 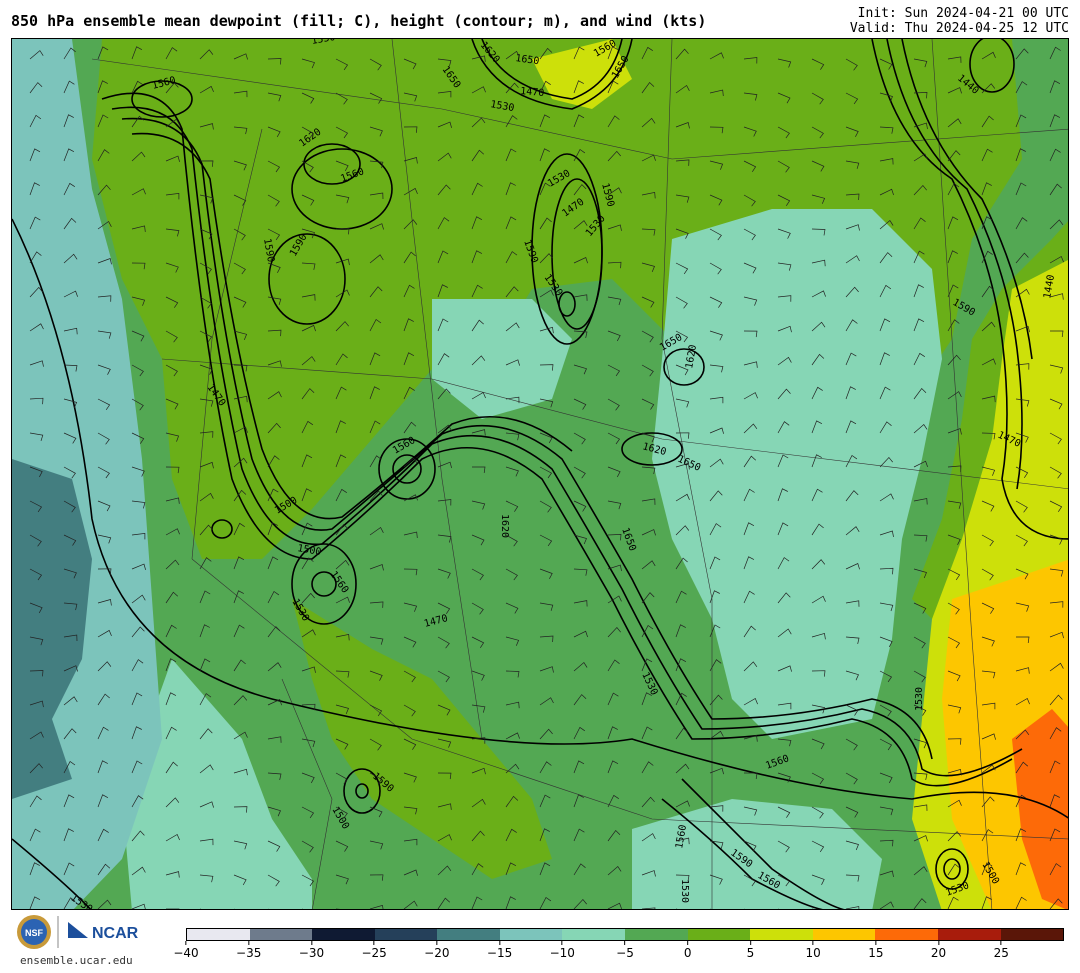 I want to click on contour-label: 1530, so click(x=684, y=891).